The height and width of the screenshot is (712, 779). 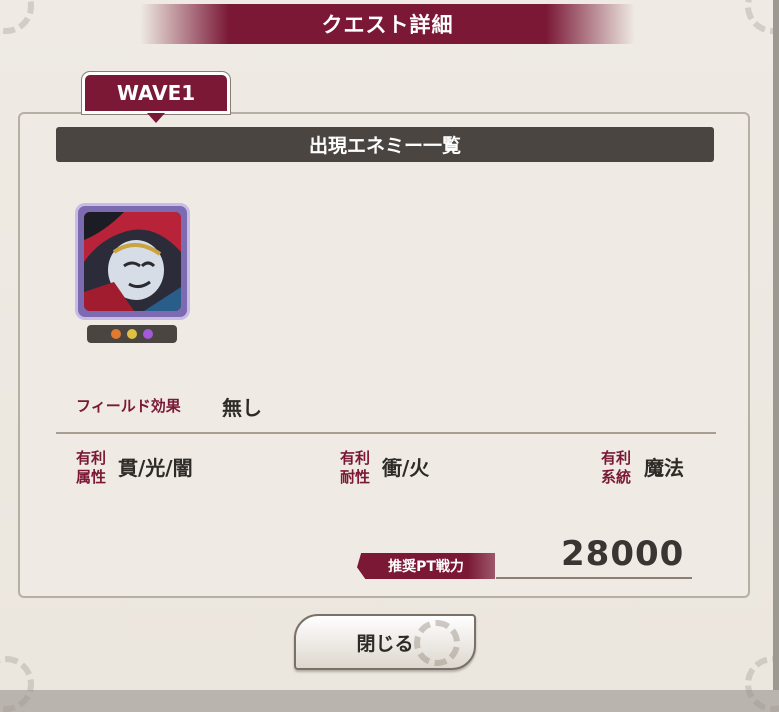 What do you see at coordinates (406, 468) in the screenshot?
I see `advantage-resistance-value: 衝/火` at bounding box center [406, 468].